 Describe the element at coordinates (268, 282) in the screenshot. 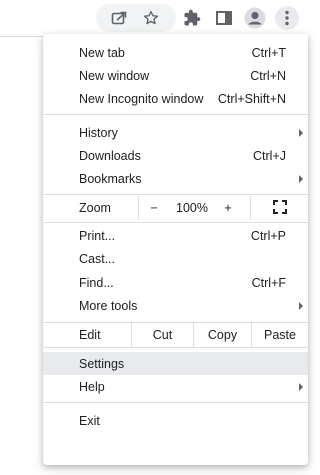

I see `menu-item-shortcut: Ctrl+F` at that location.